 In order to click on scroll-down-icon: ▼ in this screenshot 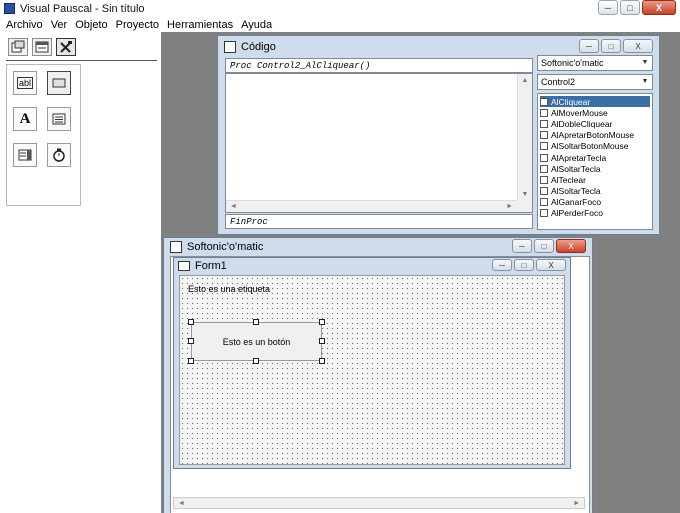, I will do `click(525, 194)`.